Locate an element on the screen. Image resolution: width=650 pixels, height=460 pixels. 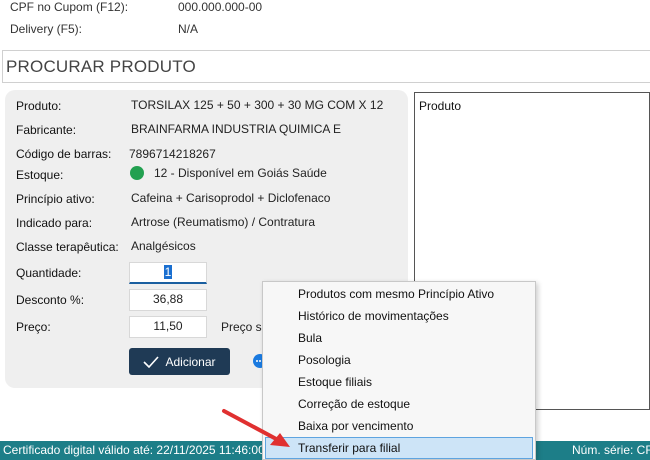
quantidade-value: 1 is located at coordinates (168, 272).